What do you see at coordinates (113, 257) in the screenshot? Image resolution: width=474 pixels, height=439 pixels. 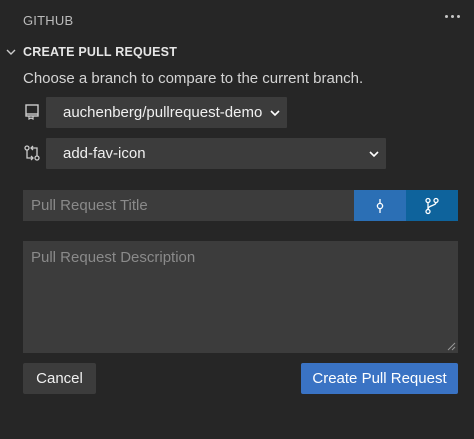 I see `description-placeholder: Pull Request Description` at bounding box center [113, 257].